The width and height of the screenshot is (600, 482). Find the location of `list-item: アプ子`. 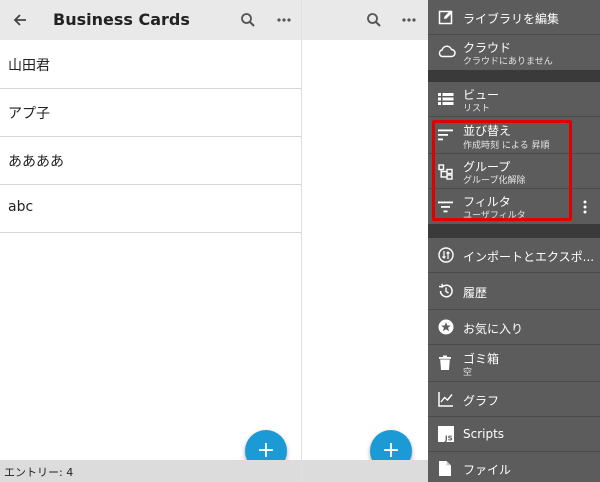

list-item: アプ子 is located at coordinates (150, 113).